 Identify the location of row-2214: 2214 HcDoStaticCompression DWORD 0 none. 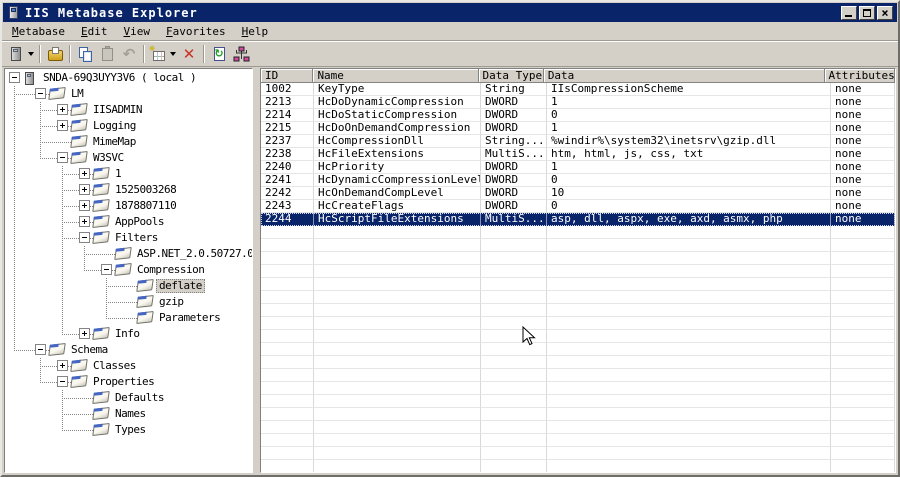
(578, 115).